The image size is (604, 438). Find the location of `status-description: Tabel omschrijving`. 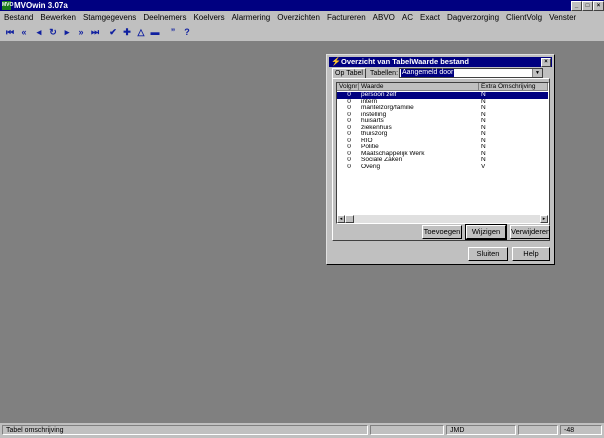

status-description: Tabel omschrijving is located at coordinates (185, 430).